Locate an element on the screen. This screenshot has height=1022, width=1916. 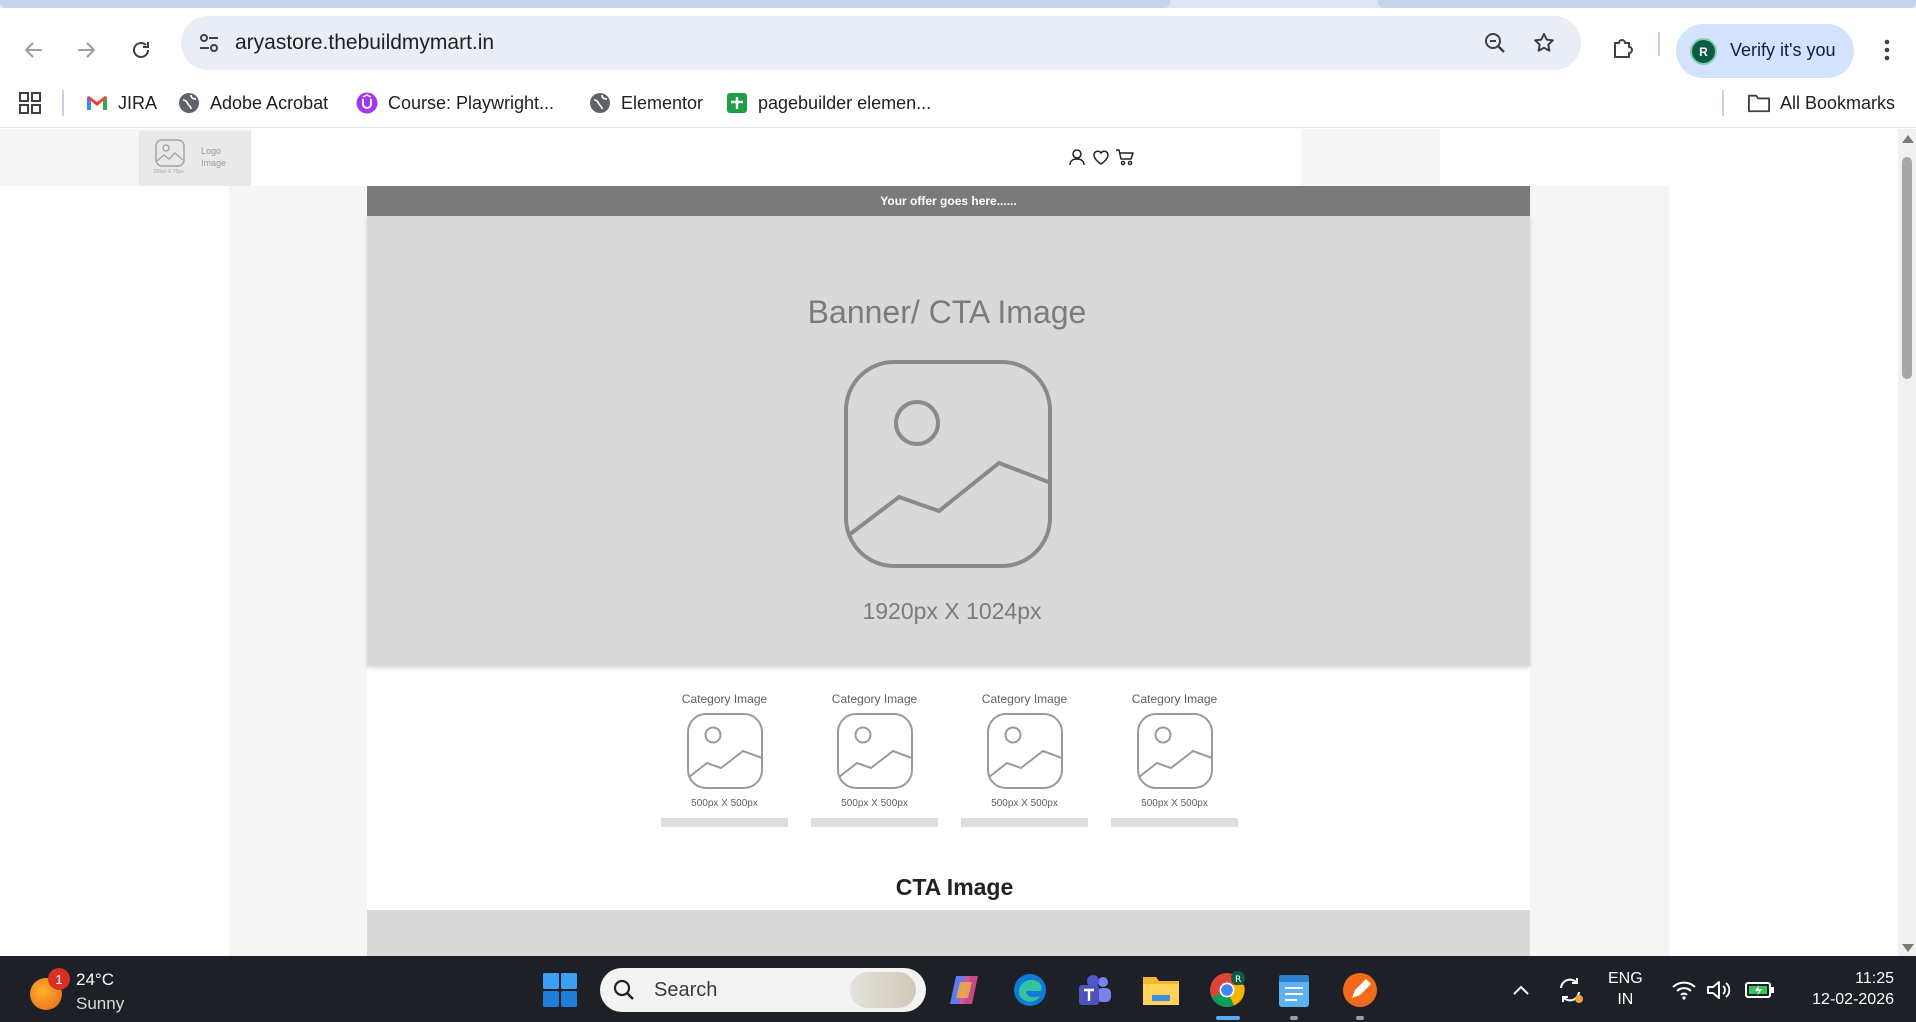
back-button is located at coordinates (34, 50).